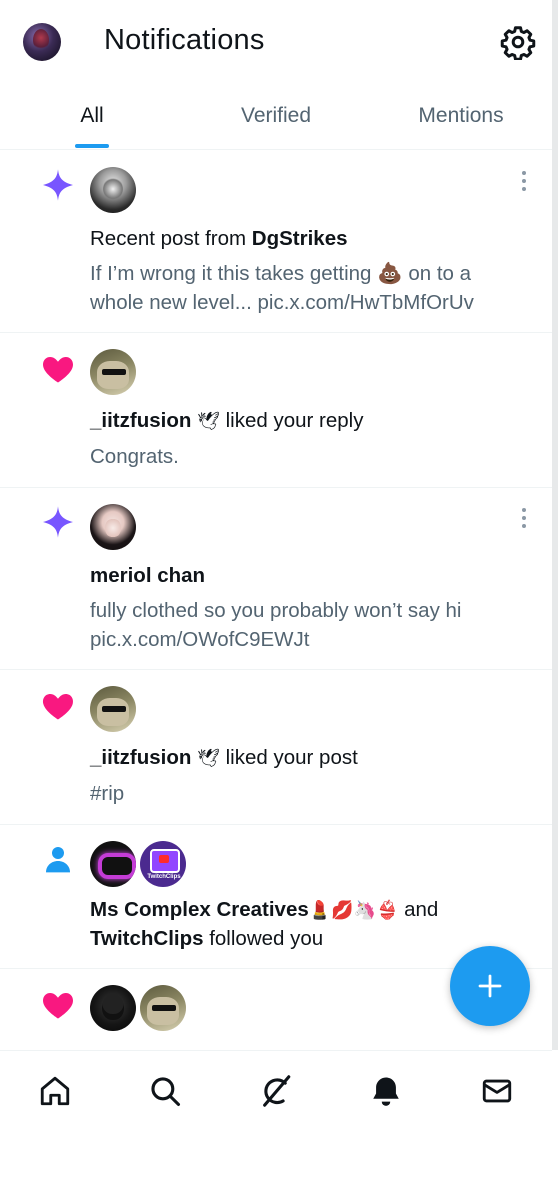 This screenshot has height=1200, width=558. I want to click on system-nav-area, so click(279, 1165).